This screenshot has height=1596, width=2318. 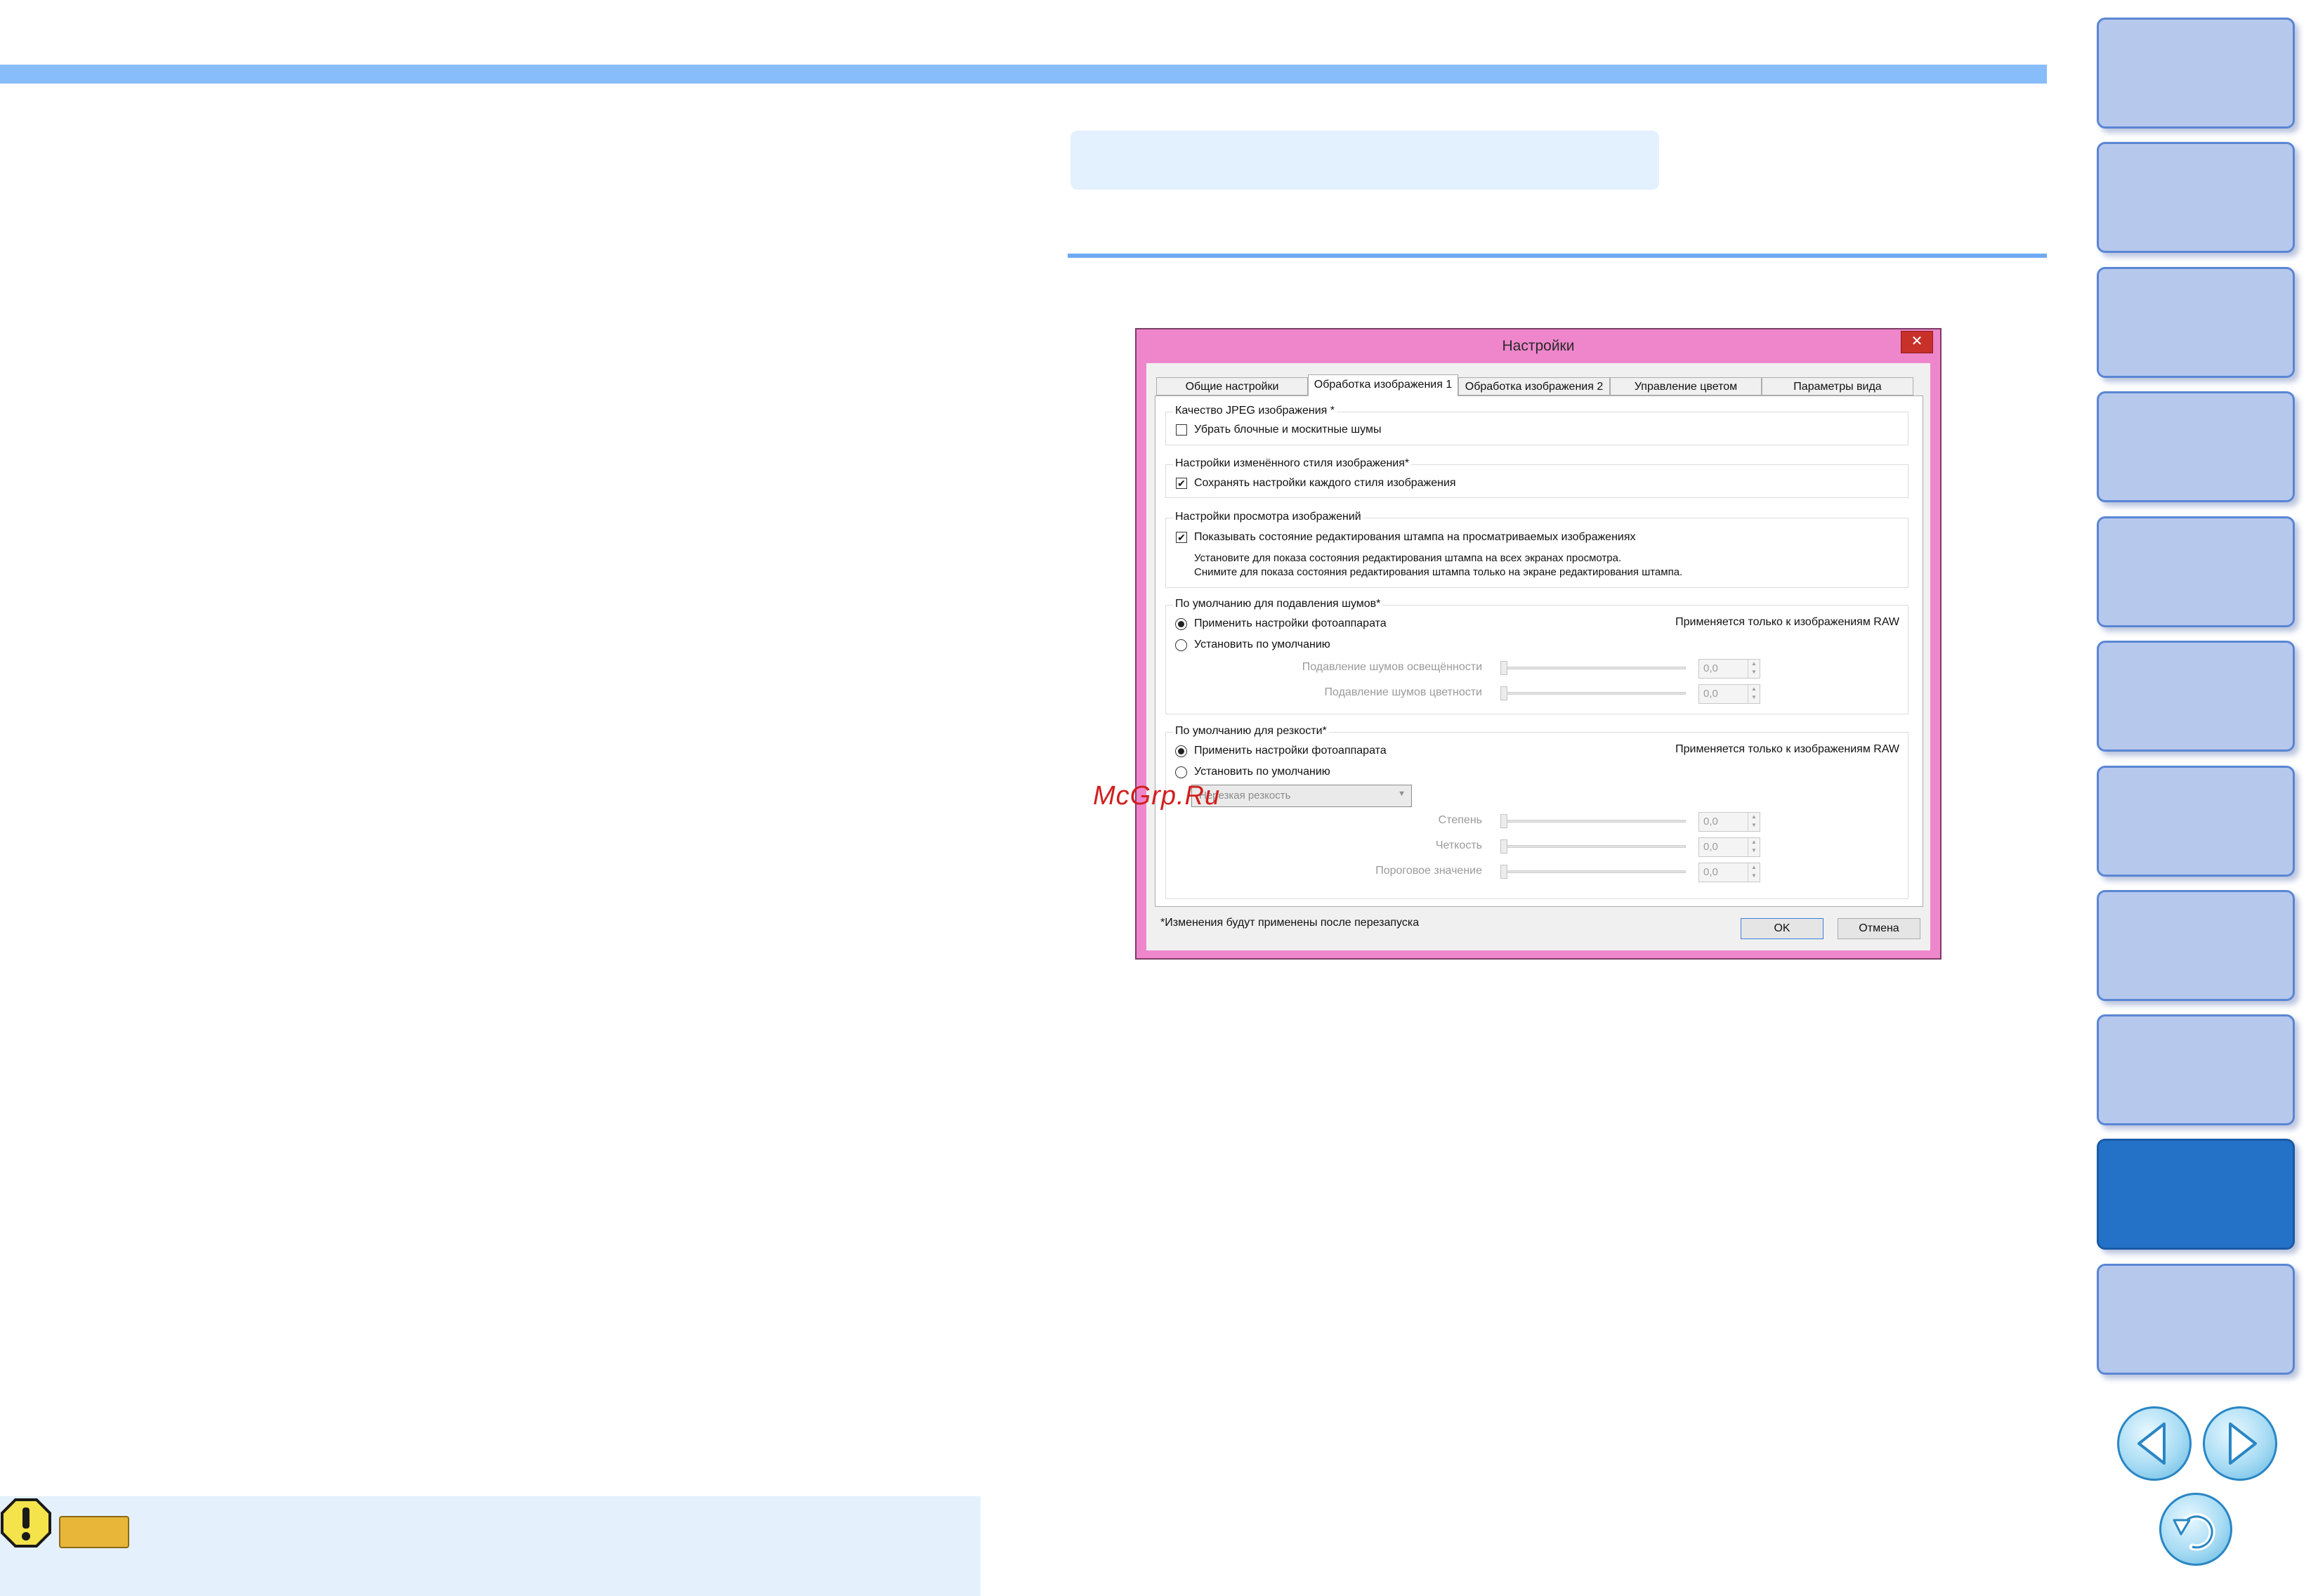 I want to click on sharp-camera-settings-radio, so click(x=1181, y=751).